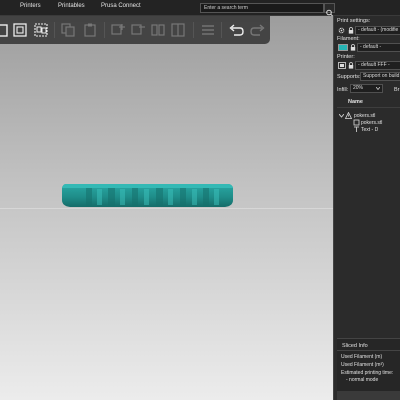  Describe the element at coordinates (397, 90) in the screenshot. I see `brim-label: Br` at that location.